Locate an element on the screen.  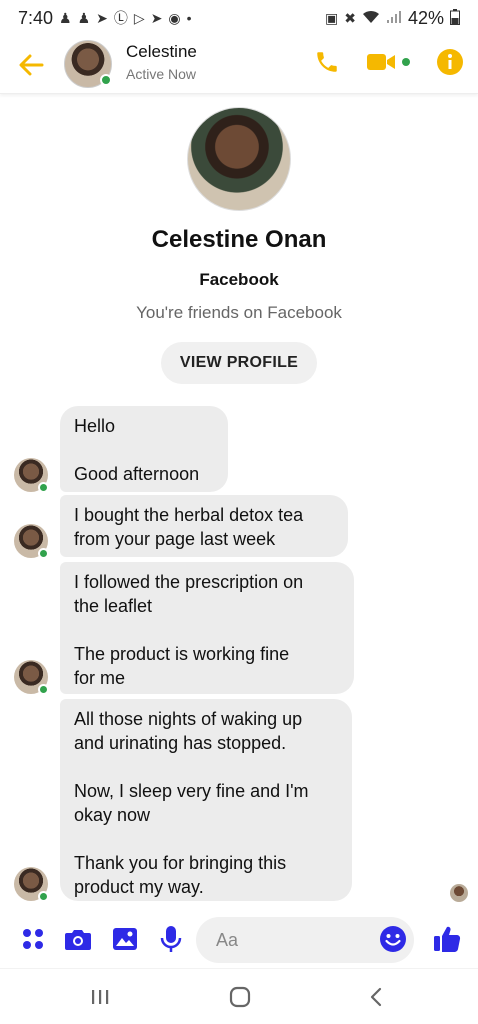
status-left: 7:40 ♟ ♟ ➤ Ⓛ ▷ ➤ ◉ • is located at coordinates (105, 18).